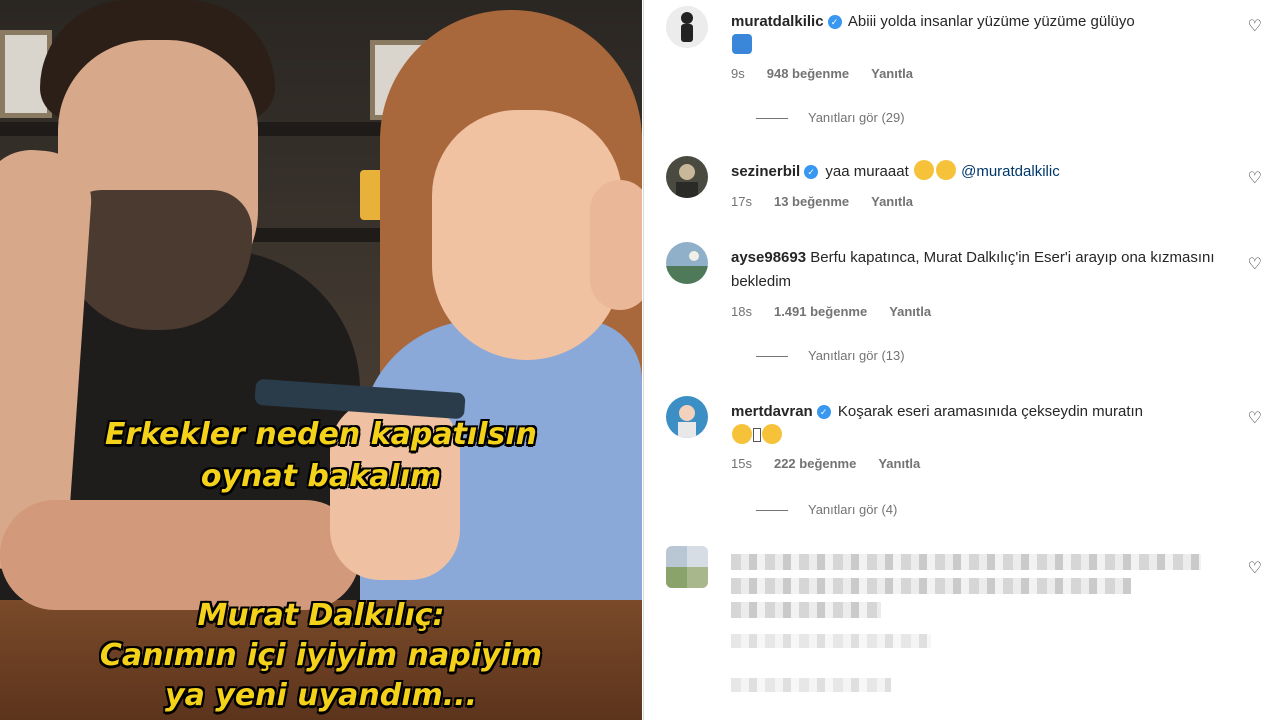 The image size is (1280, 720). Describe the element at coordinates (742, 44) in the screenshot. I see `person-emoji-icon` at that location.